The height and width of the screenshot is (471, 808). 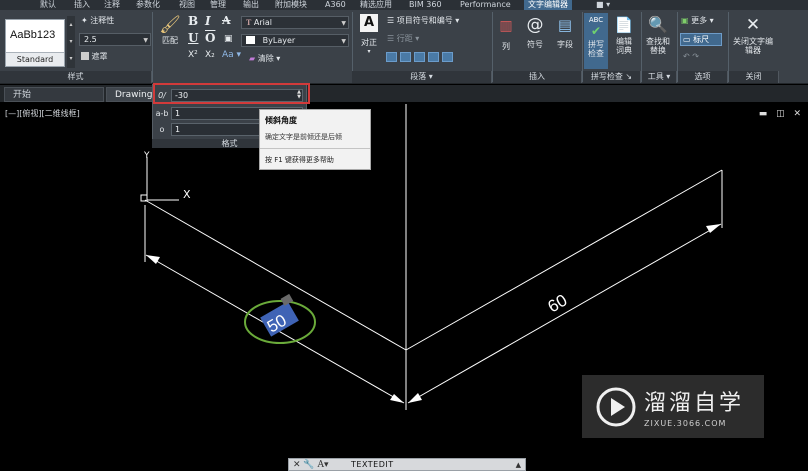 I want to click on tooltip-help: 按 F1 键获得更多帮助, so click(x=299, y=160).